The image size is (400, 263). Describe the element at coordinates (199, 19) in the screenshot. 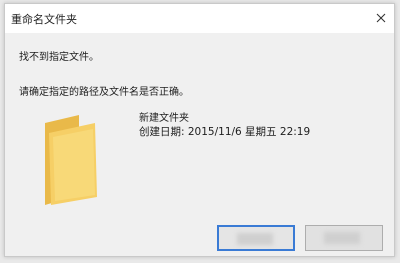

I see `title-bar: 重命名文件夹` at that location.